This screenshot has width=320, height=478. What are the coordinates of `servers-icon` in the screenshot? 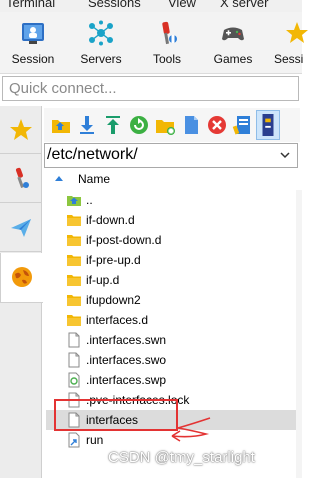 It's located at (101, 33).